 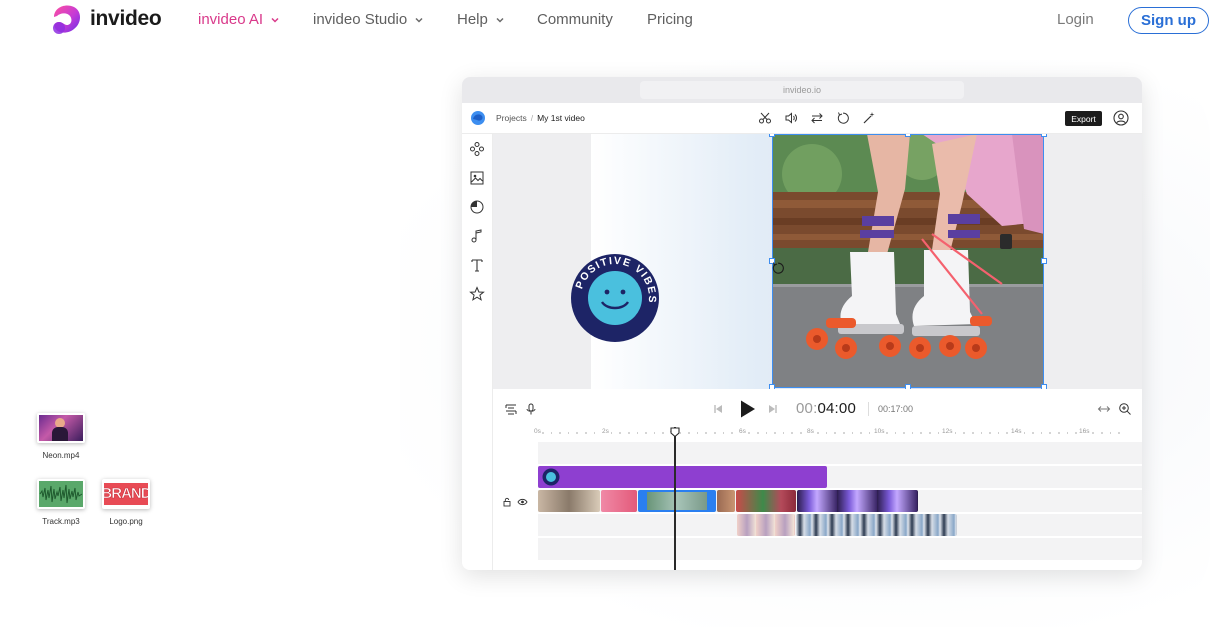 I want to click on visibility-eye-icon, so click(x=522, y=502).